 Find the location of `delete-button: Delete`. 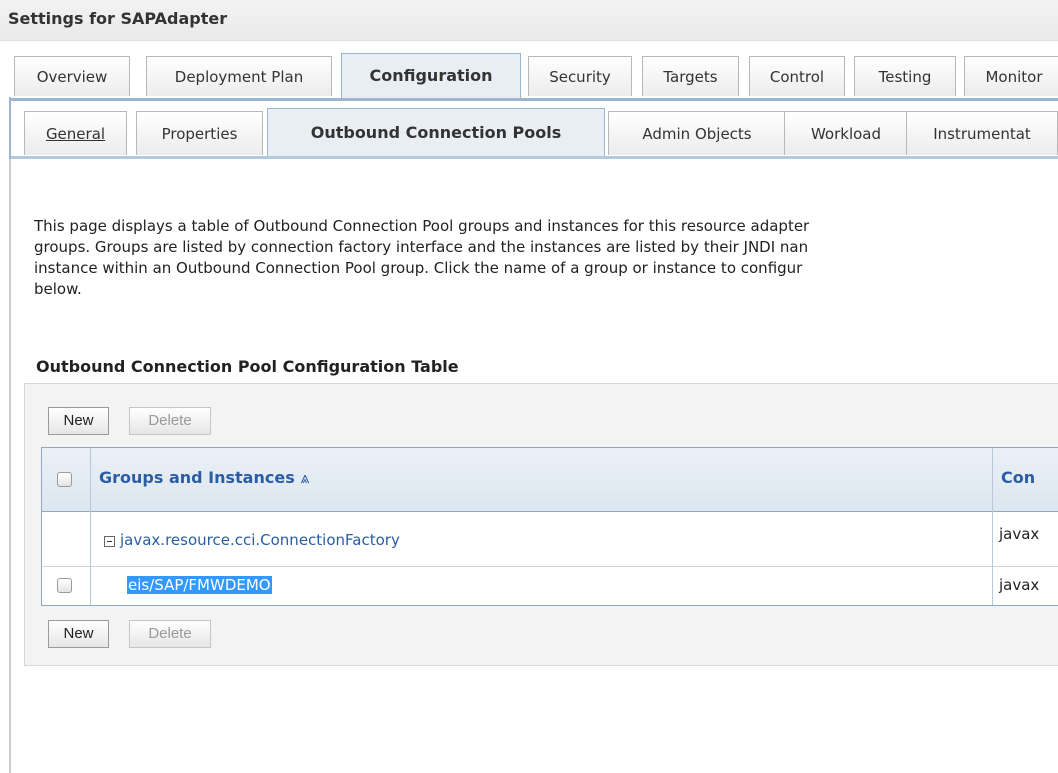

delete-button: Delete is located at coordinates (170, 421).